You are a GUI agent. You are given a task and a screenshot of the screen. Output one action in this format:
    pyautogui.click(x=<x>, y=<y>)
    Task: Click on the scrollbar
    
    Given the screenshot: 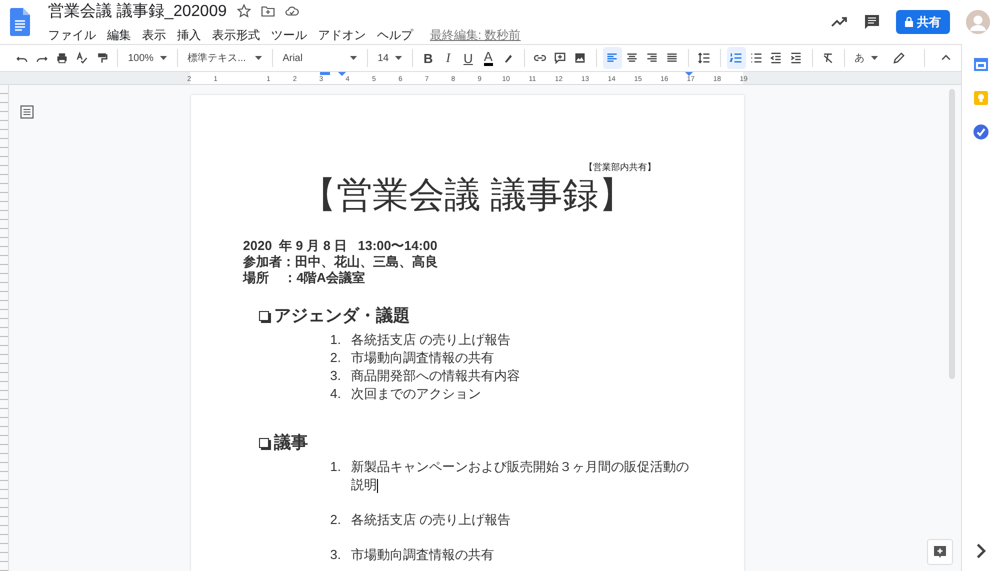 What is the action you would take?
    pyautogui.click(x=952, y=234)
    